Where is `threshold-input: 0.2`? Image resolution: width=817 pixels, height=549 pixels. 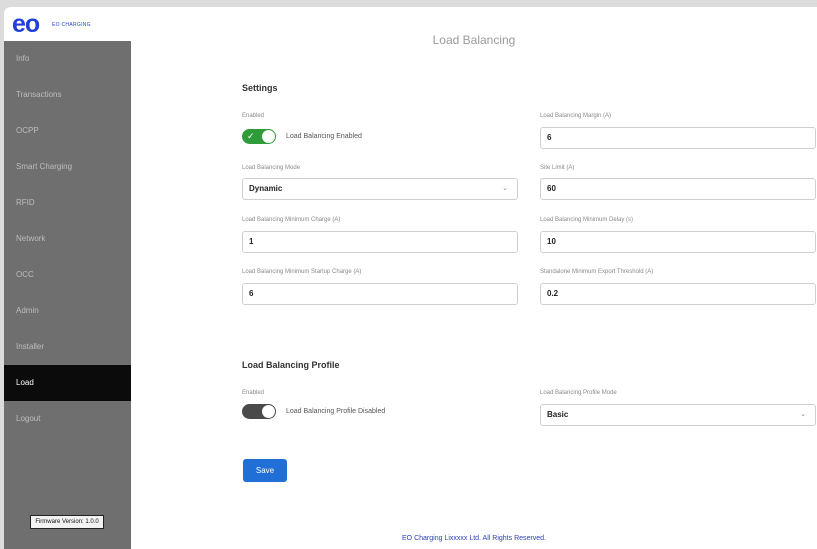 threshold-input: 0.2 is located at coordinates (678, 294).